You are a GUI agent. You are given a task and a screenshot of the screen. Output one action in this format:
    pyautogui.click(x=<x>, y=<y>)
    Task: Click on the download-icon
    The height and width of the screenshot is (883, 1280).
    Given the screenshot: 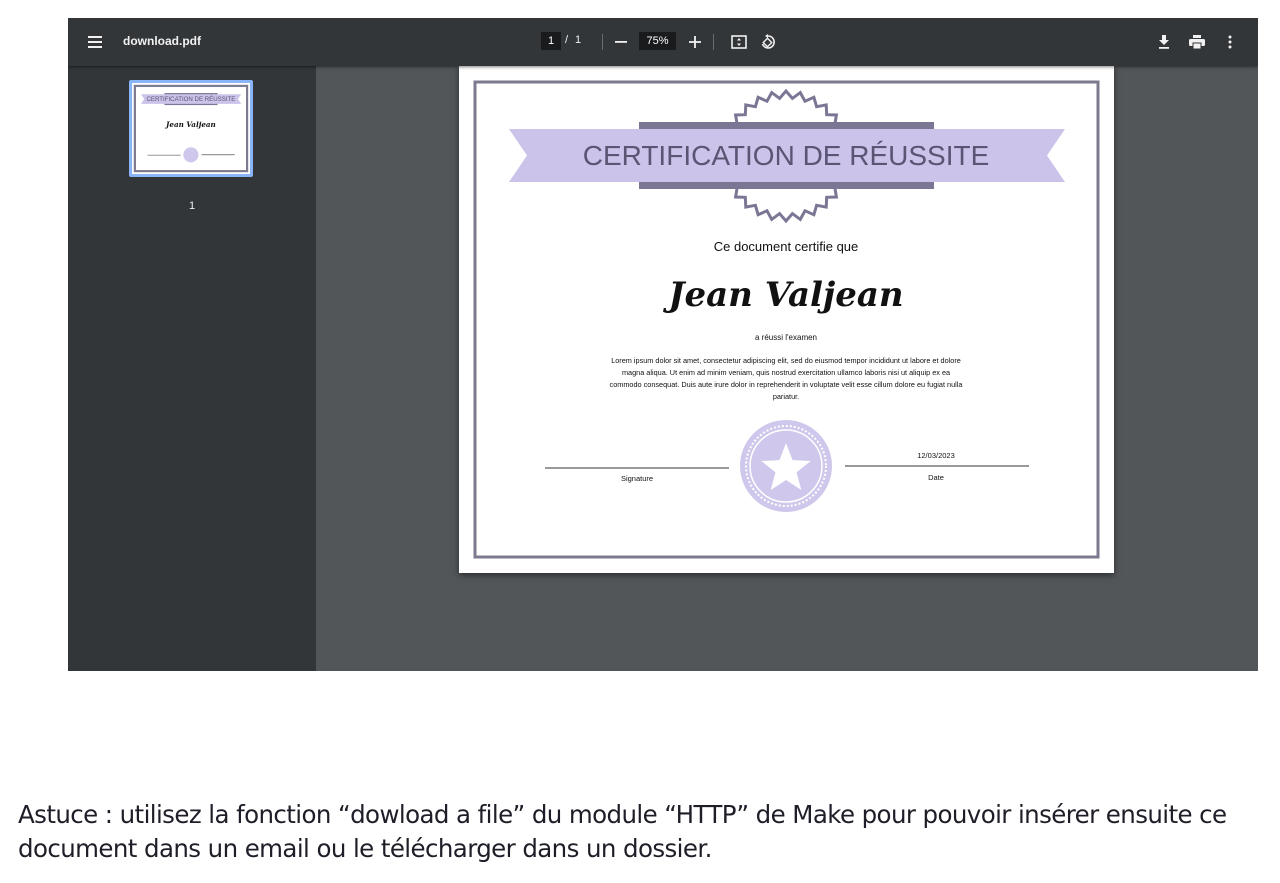 What is the action you would take?
    pyautogui.click(x=1164, y=42)
    